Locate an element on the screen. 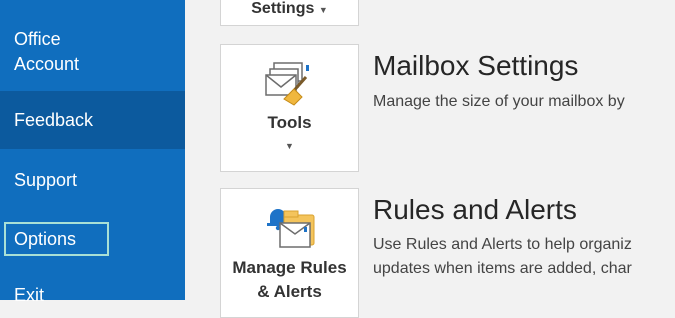  manage-rules-label-line2: & Alerts is located at coordinates (289, 291).